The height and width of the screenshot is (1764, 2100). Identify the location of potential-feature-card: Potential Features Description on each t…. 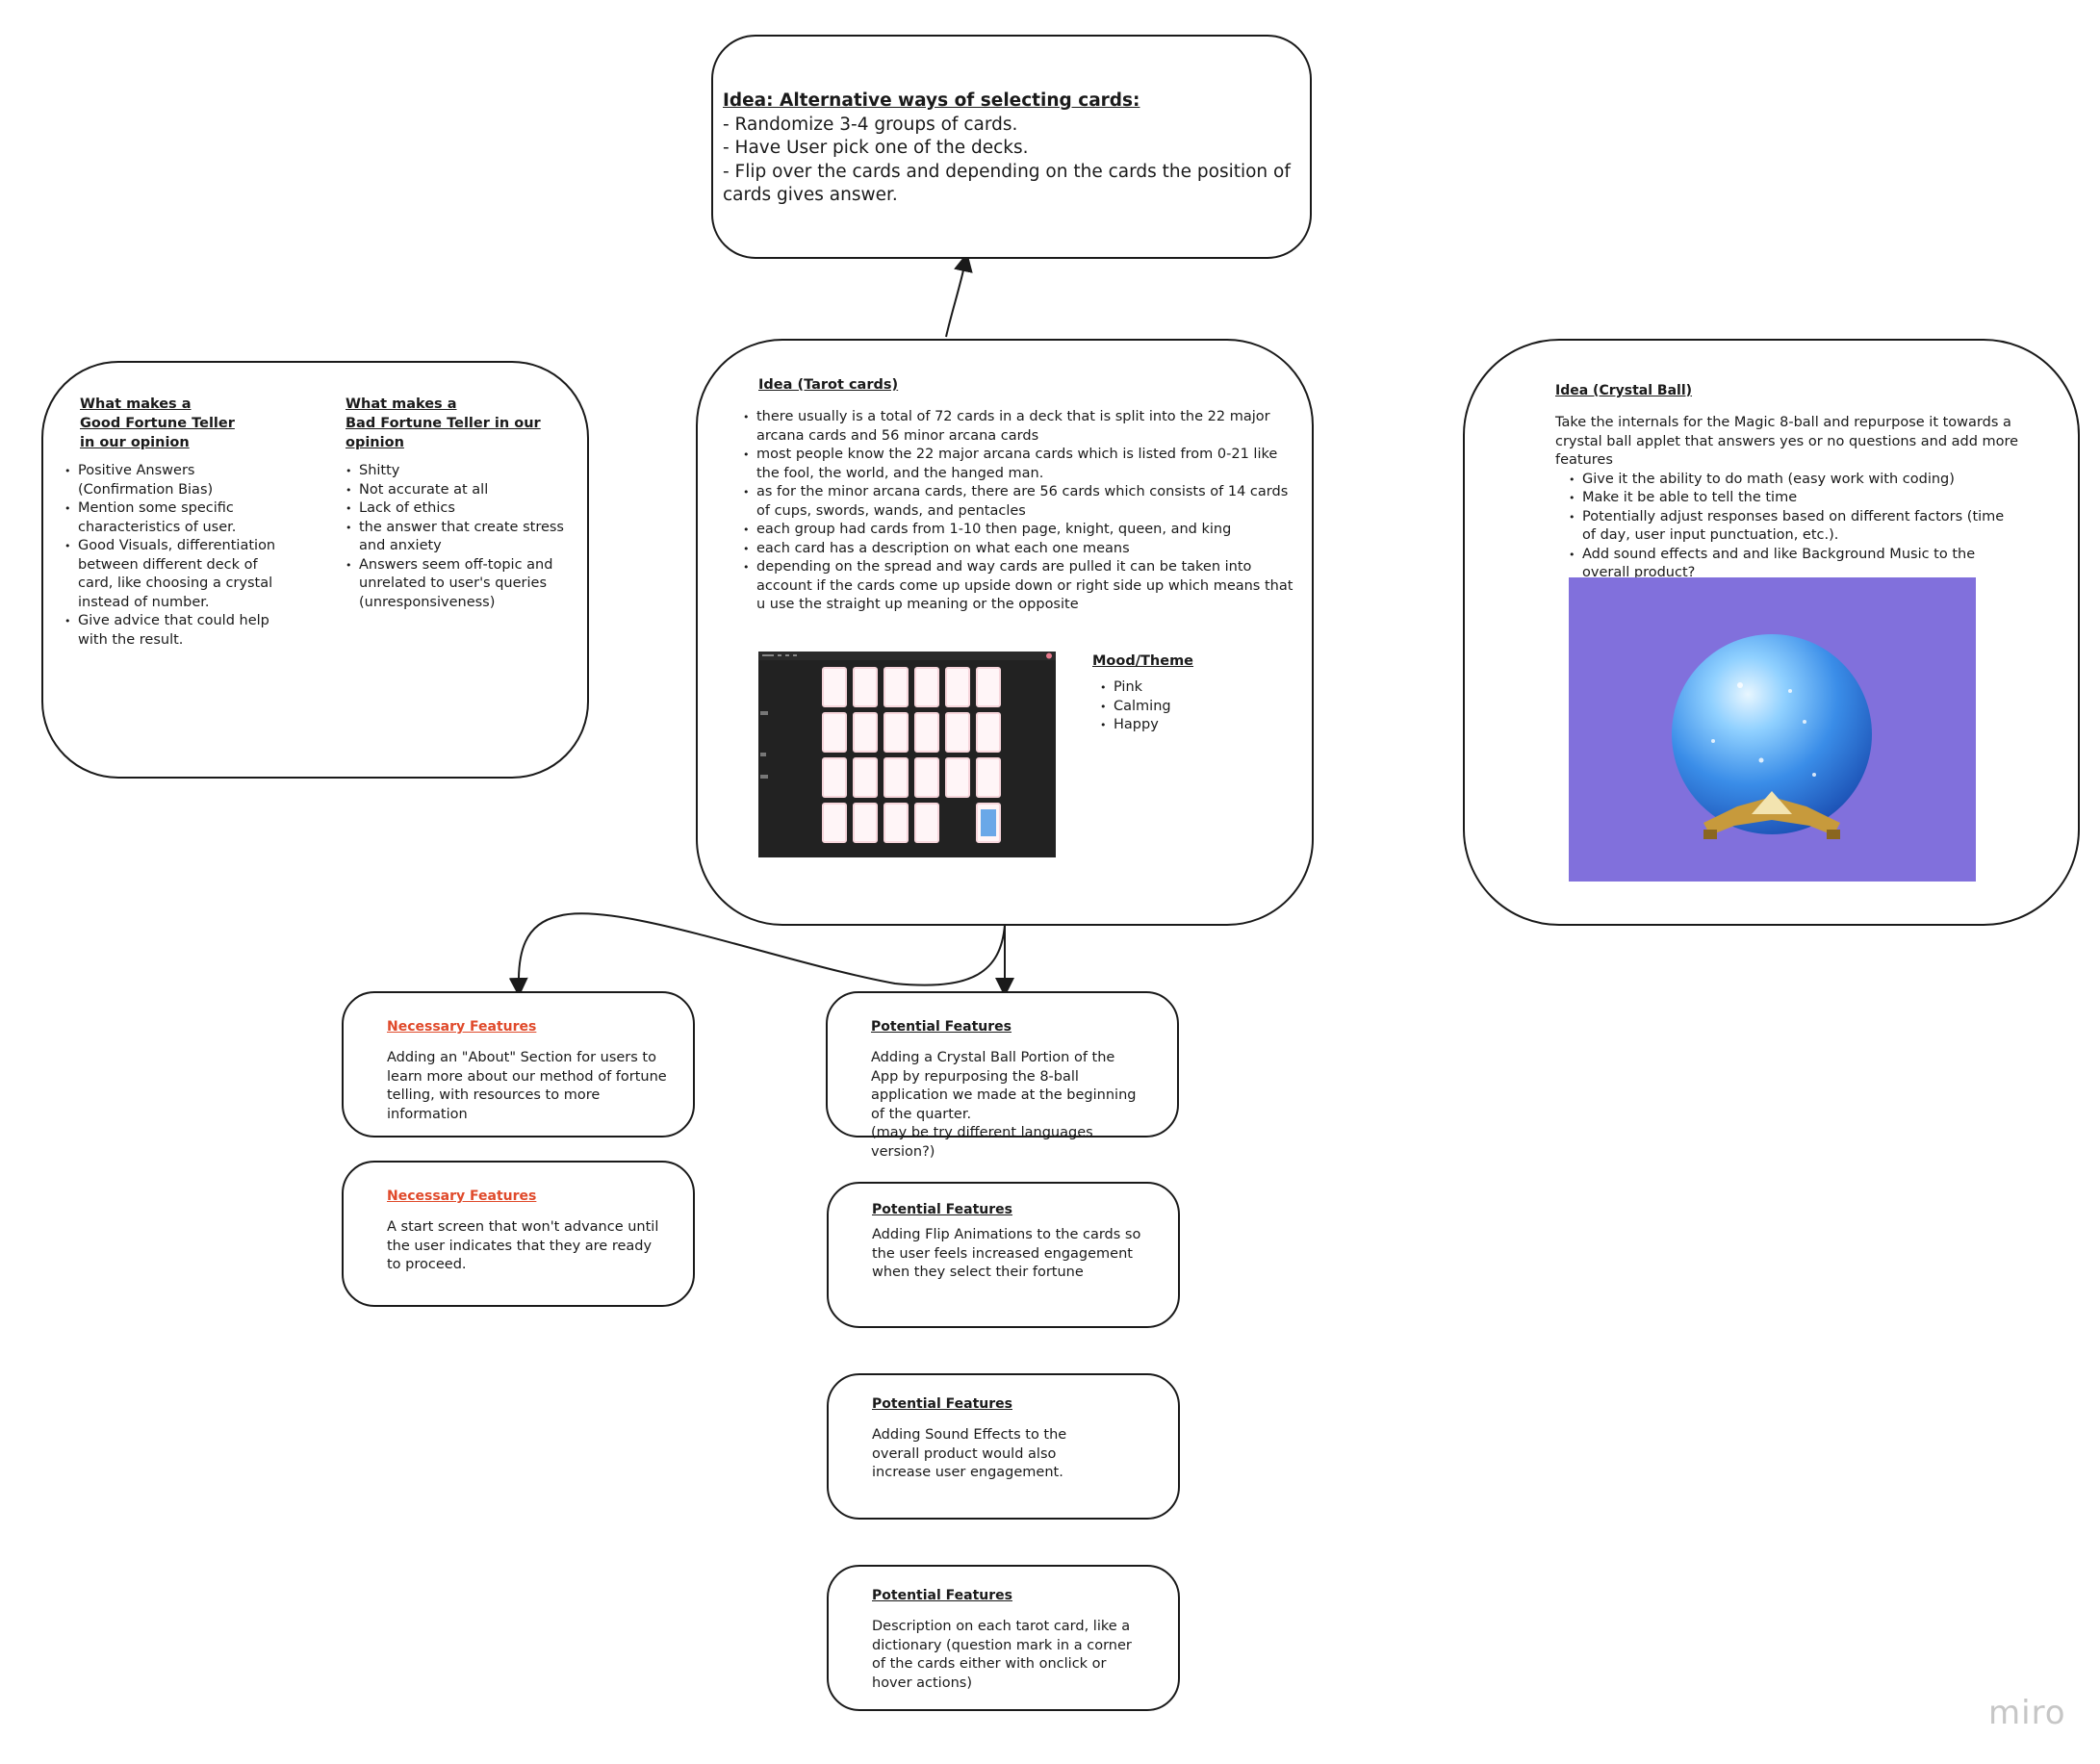
(1003, 1638).